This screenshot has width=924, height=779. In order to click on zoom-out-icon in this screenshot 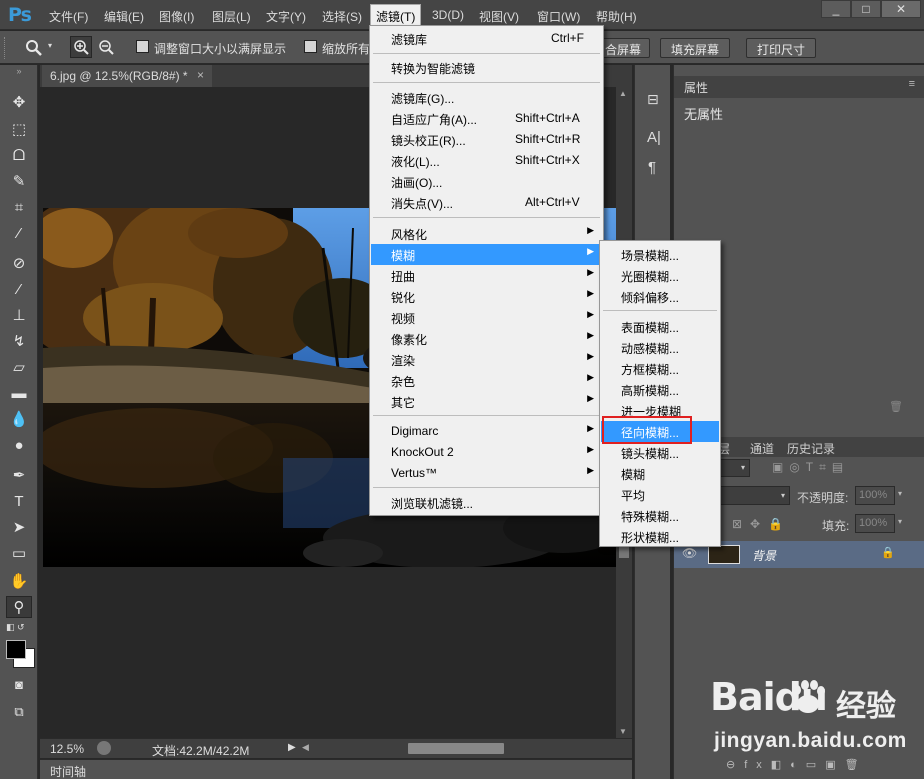, I will do `click(106, 47)`.